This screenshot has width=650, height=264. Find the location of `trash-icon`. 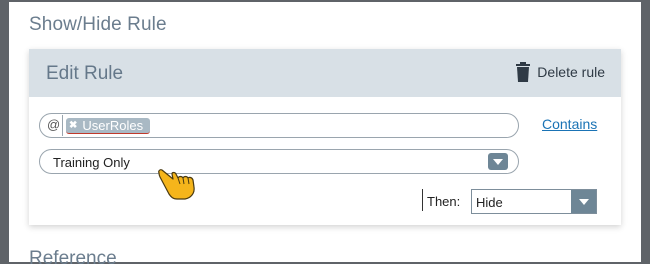

trash-icon is located at coordinates (523, 72).